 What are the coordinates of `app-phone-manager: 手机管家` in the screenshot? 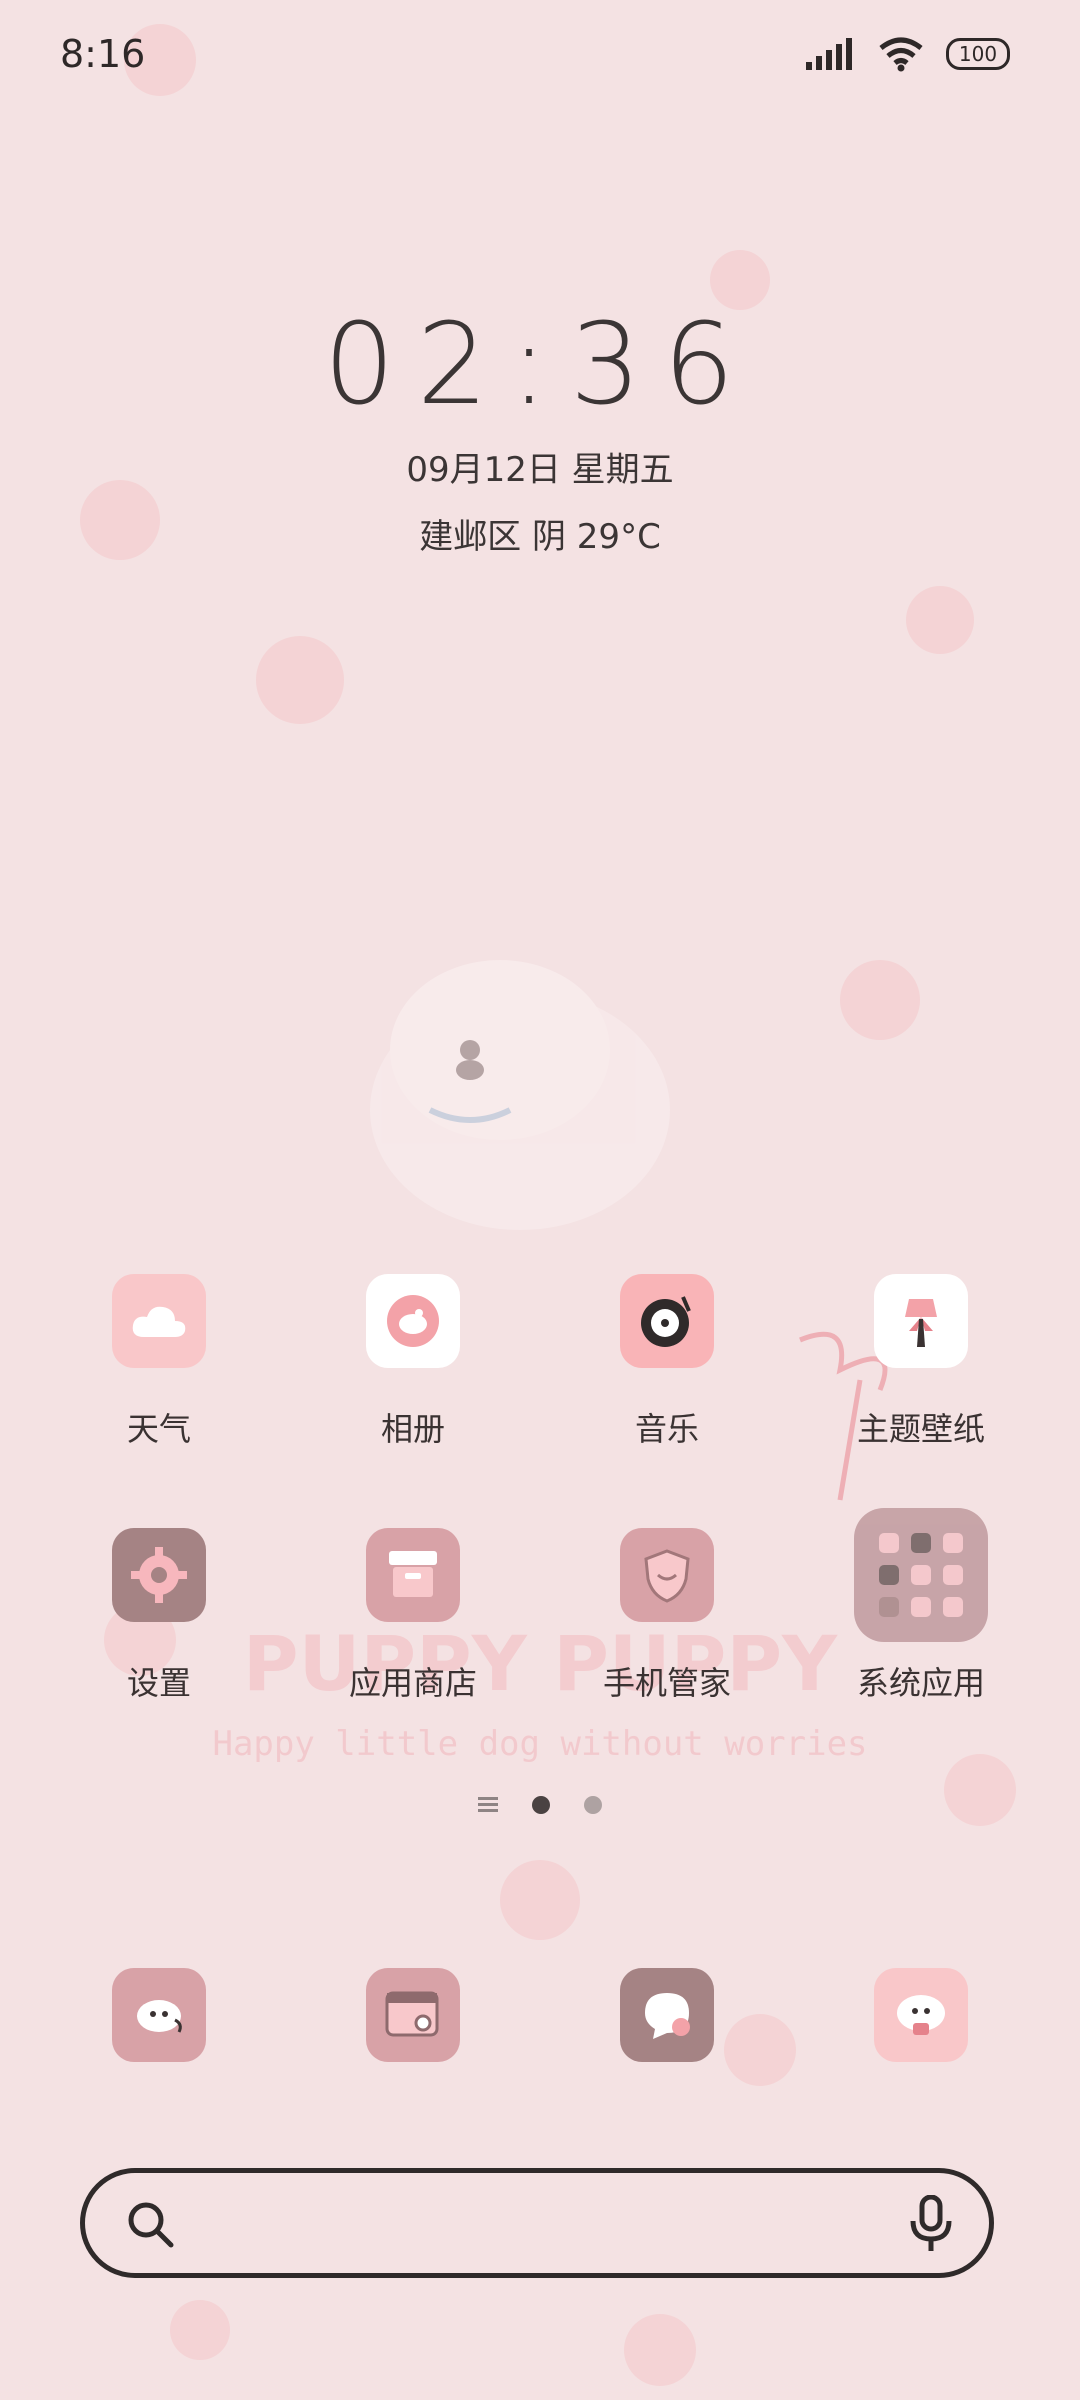 It's located at (667, 1616).